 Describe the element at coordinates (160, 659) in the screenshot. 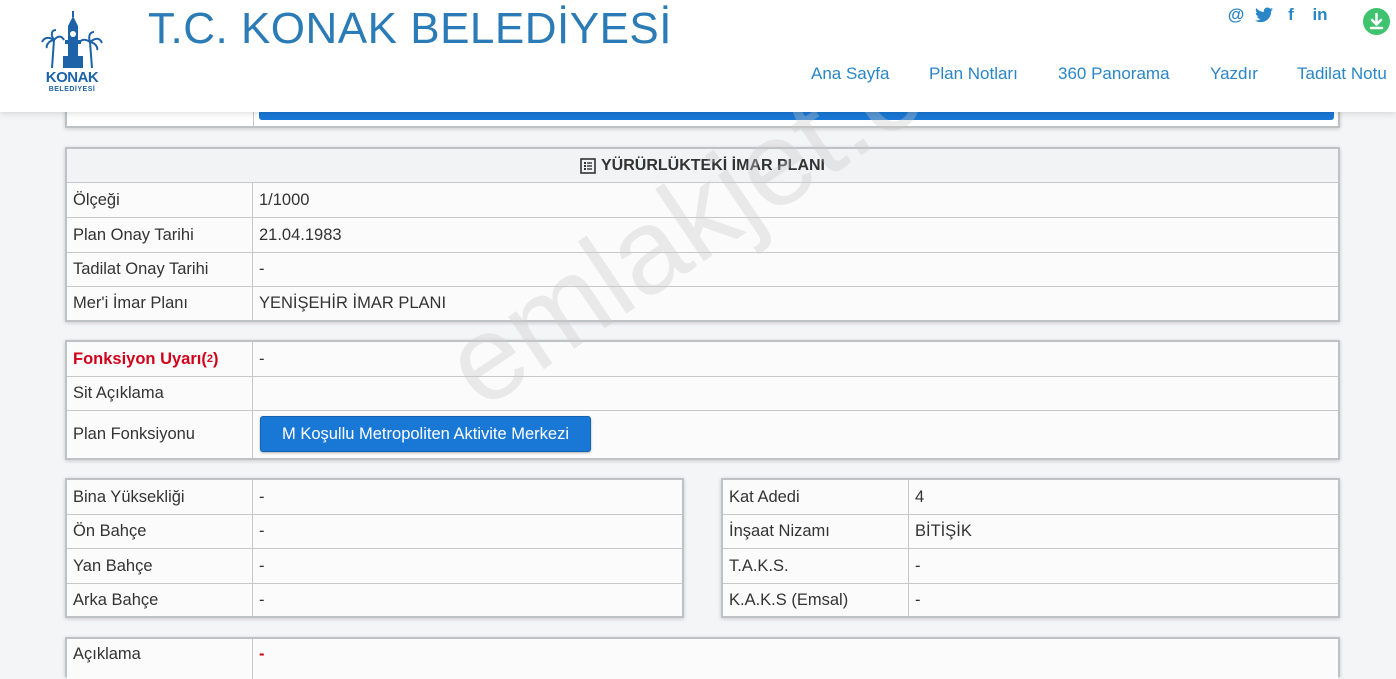

I see `notes-label: Açıklama` at that location.